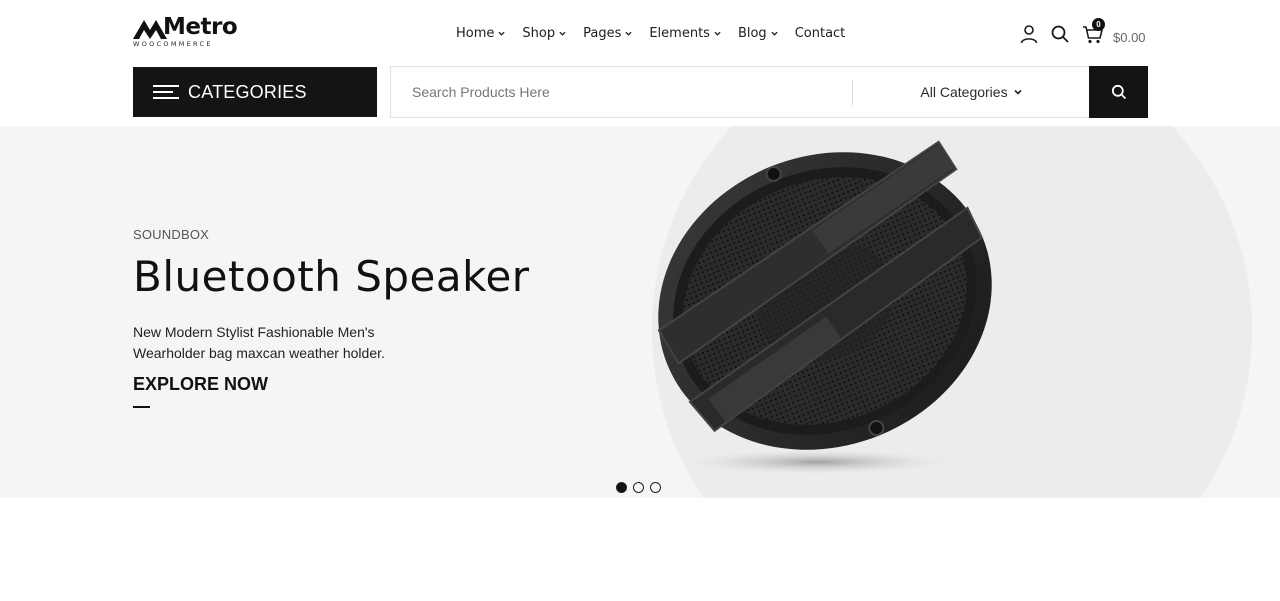 Image resolution: width=1280 pixels, height=601 pixels. What do you see at coordinates (679, 33) in the screenshot?
I see `nav-item-label: Elements` at bounding box center [679, 33].